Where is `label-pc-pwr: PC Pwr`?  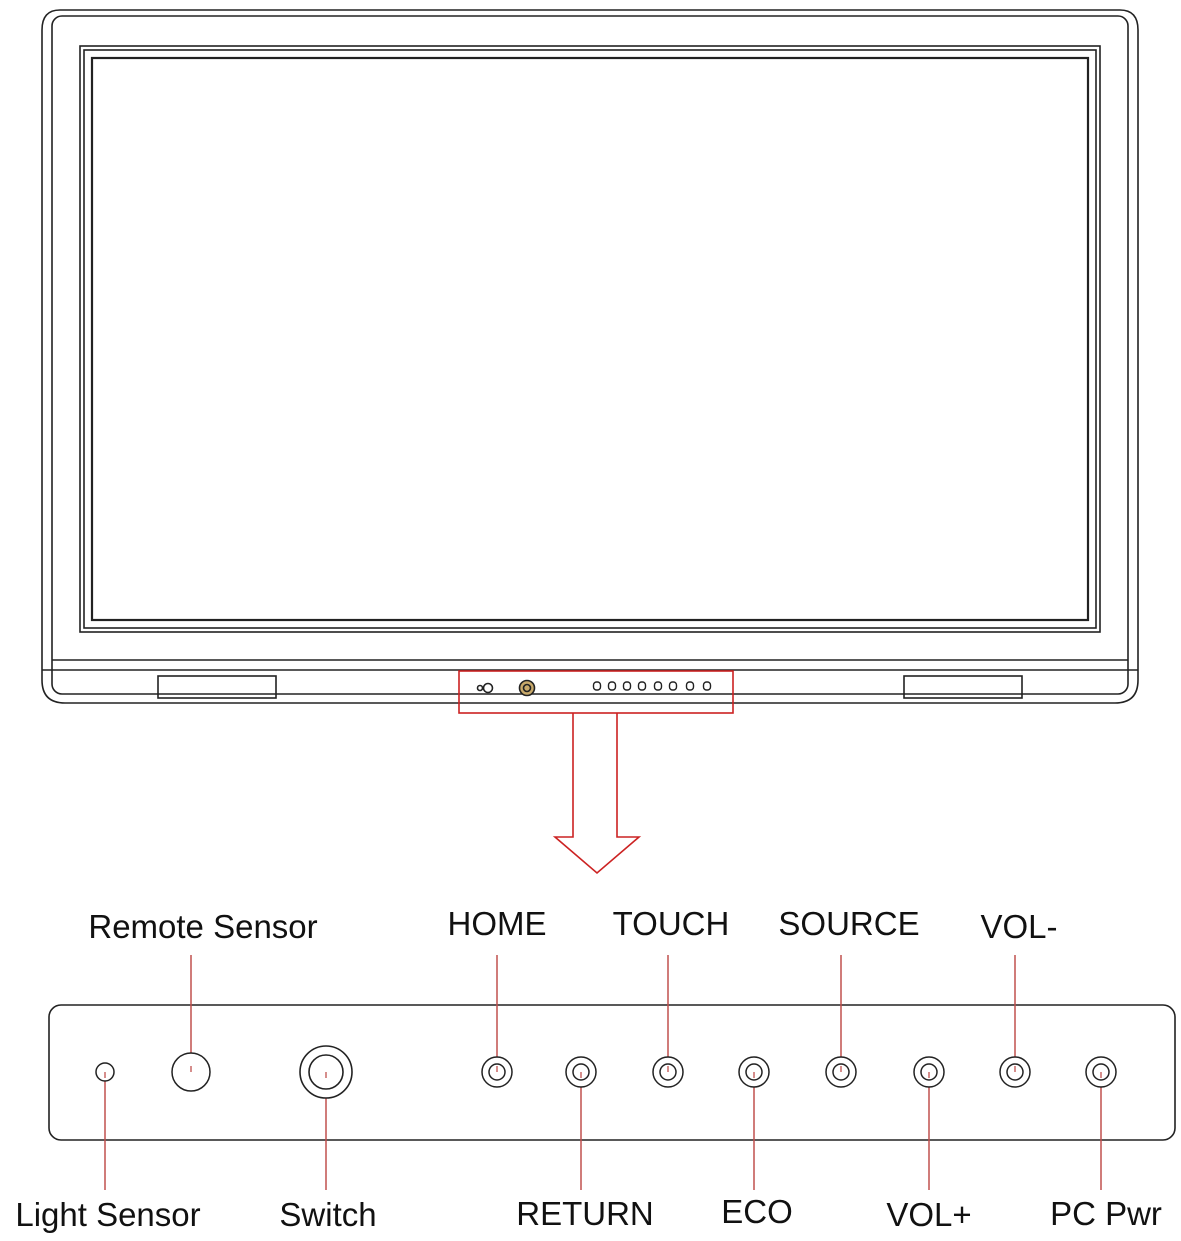 label-pc-pwr: PC Pwr is located at coordinates (1106, 1213).